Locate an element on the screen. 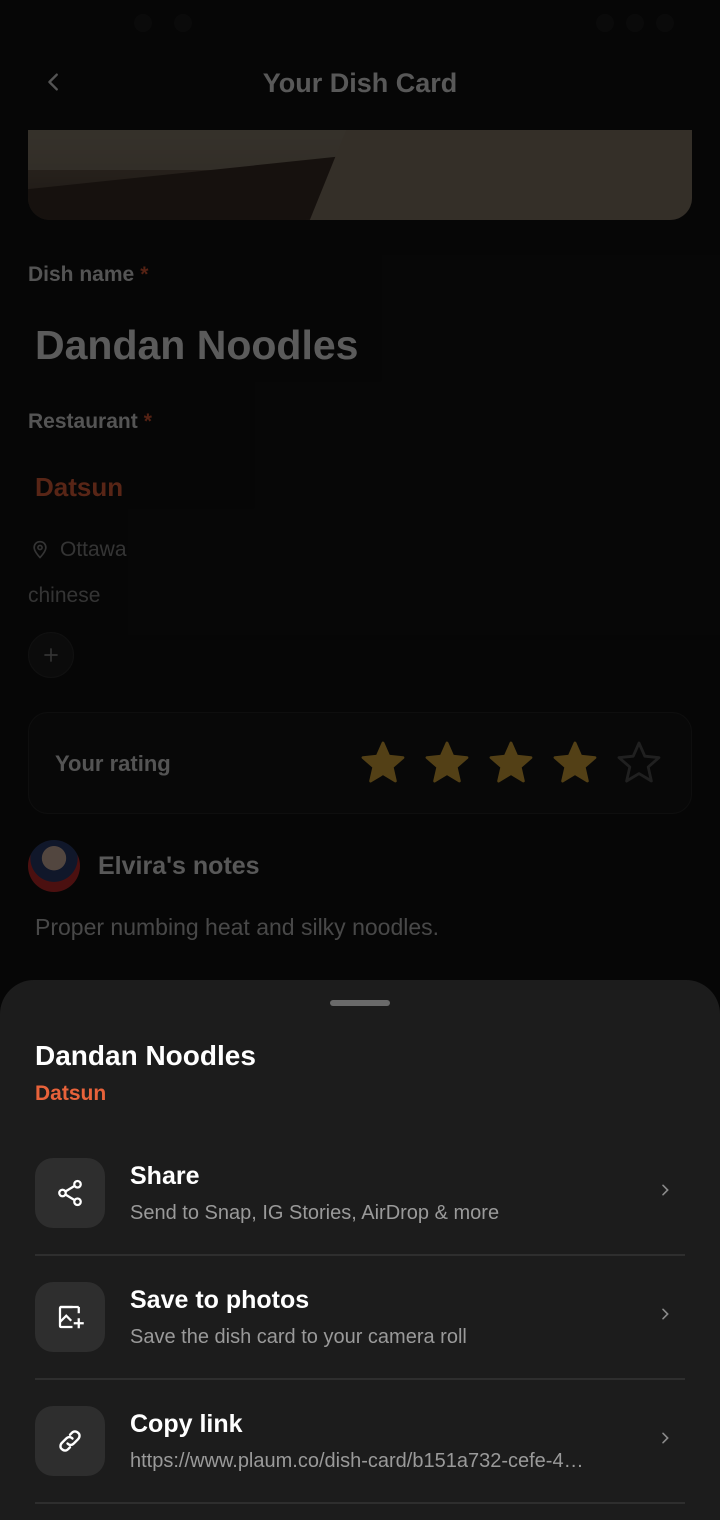  restaurant-label-text: Restaurant is located at coordinates (83, 421).